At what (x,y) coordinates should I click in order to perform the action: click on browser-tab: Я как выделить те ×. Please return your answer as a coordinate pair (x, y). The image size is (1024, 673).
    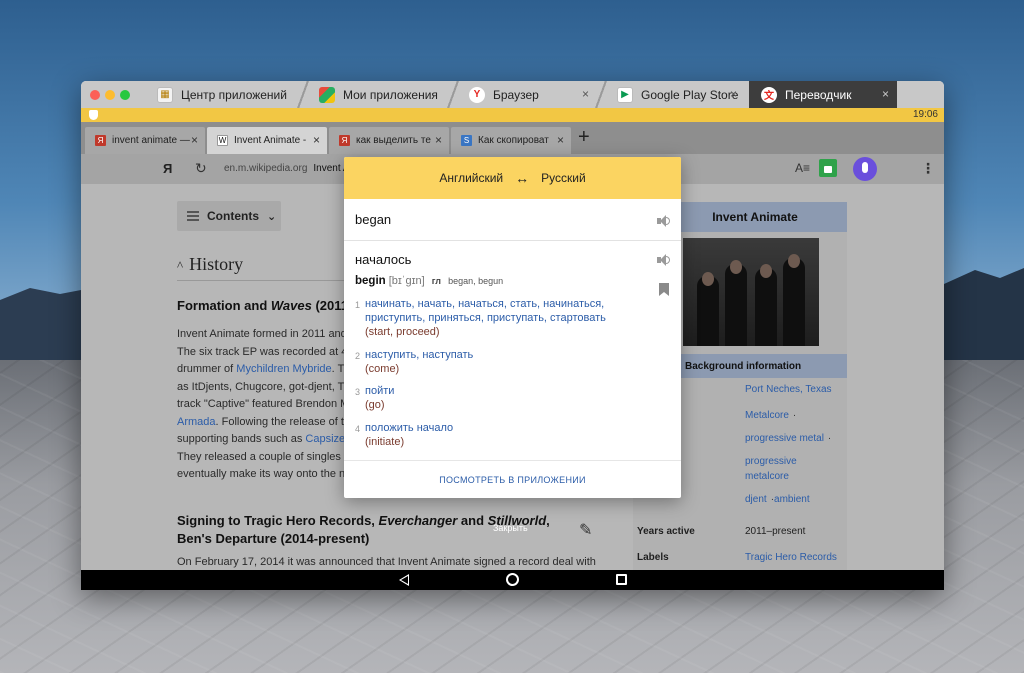
    Looking at the image, I should click on (389, 140).